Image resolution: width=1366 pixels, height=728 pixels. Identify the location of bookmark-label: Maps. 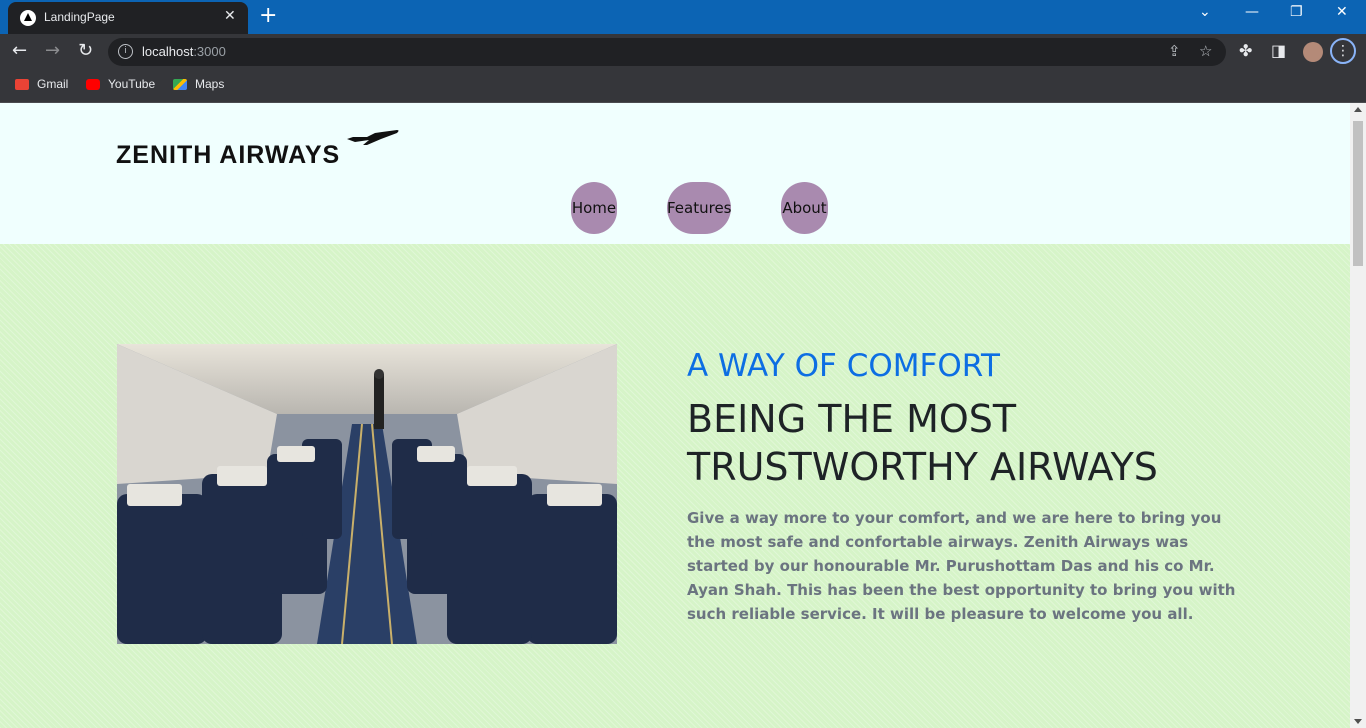
(210, 84).